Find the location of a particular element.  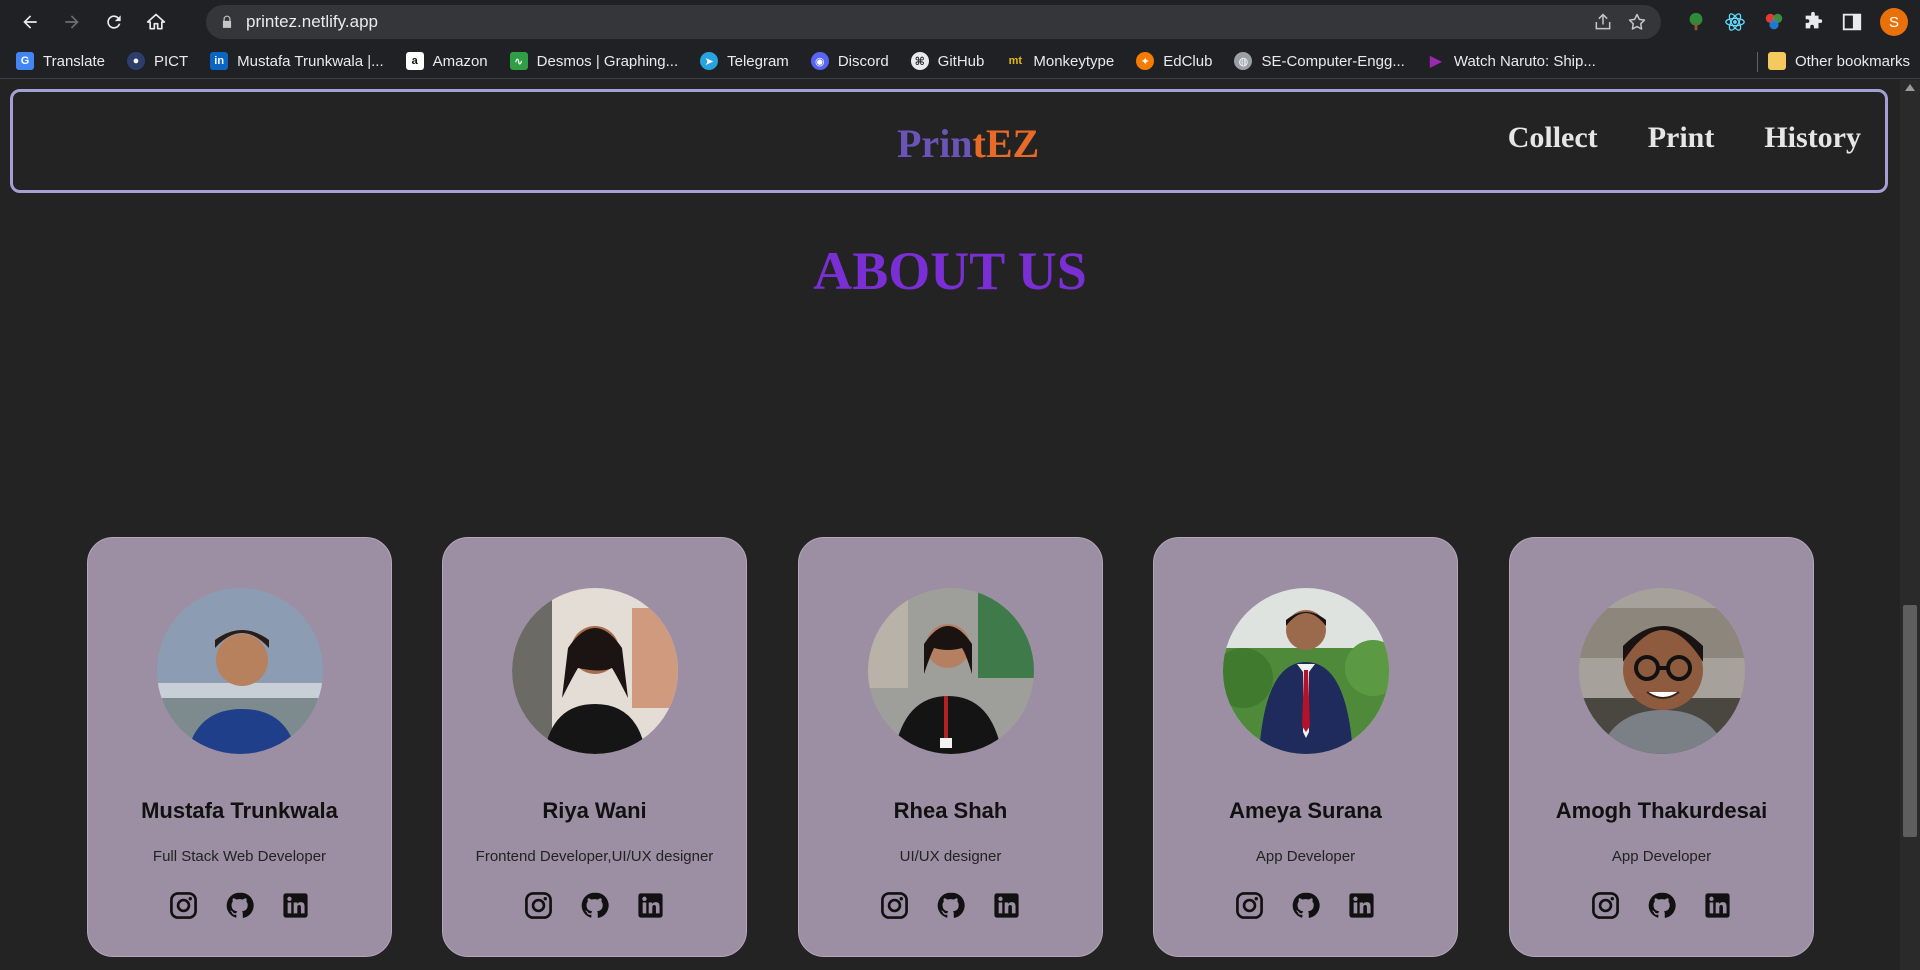

bookmark-amazon: a Amazon is located at coordinates (446, 61).